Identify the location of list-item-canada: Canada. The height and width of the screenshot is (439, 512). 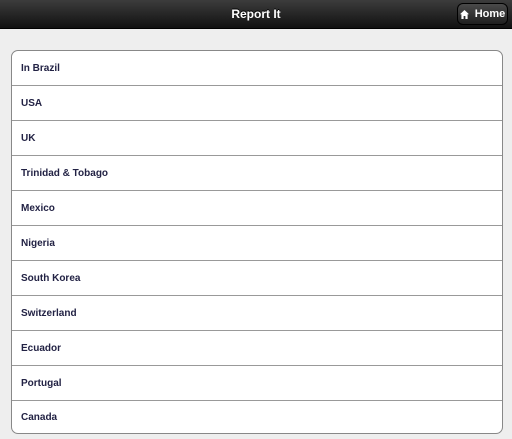
(257, 417).